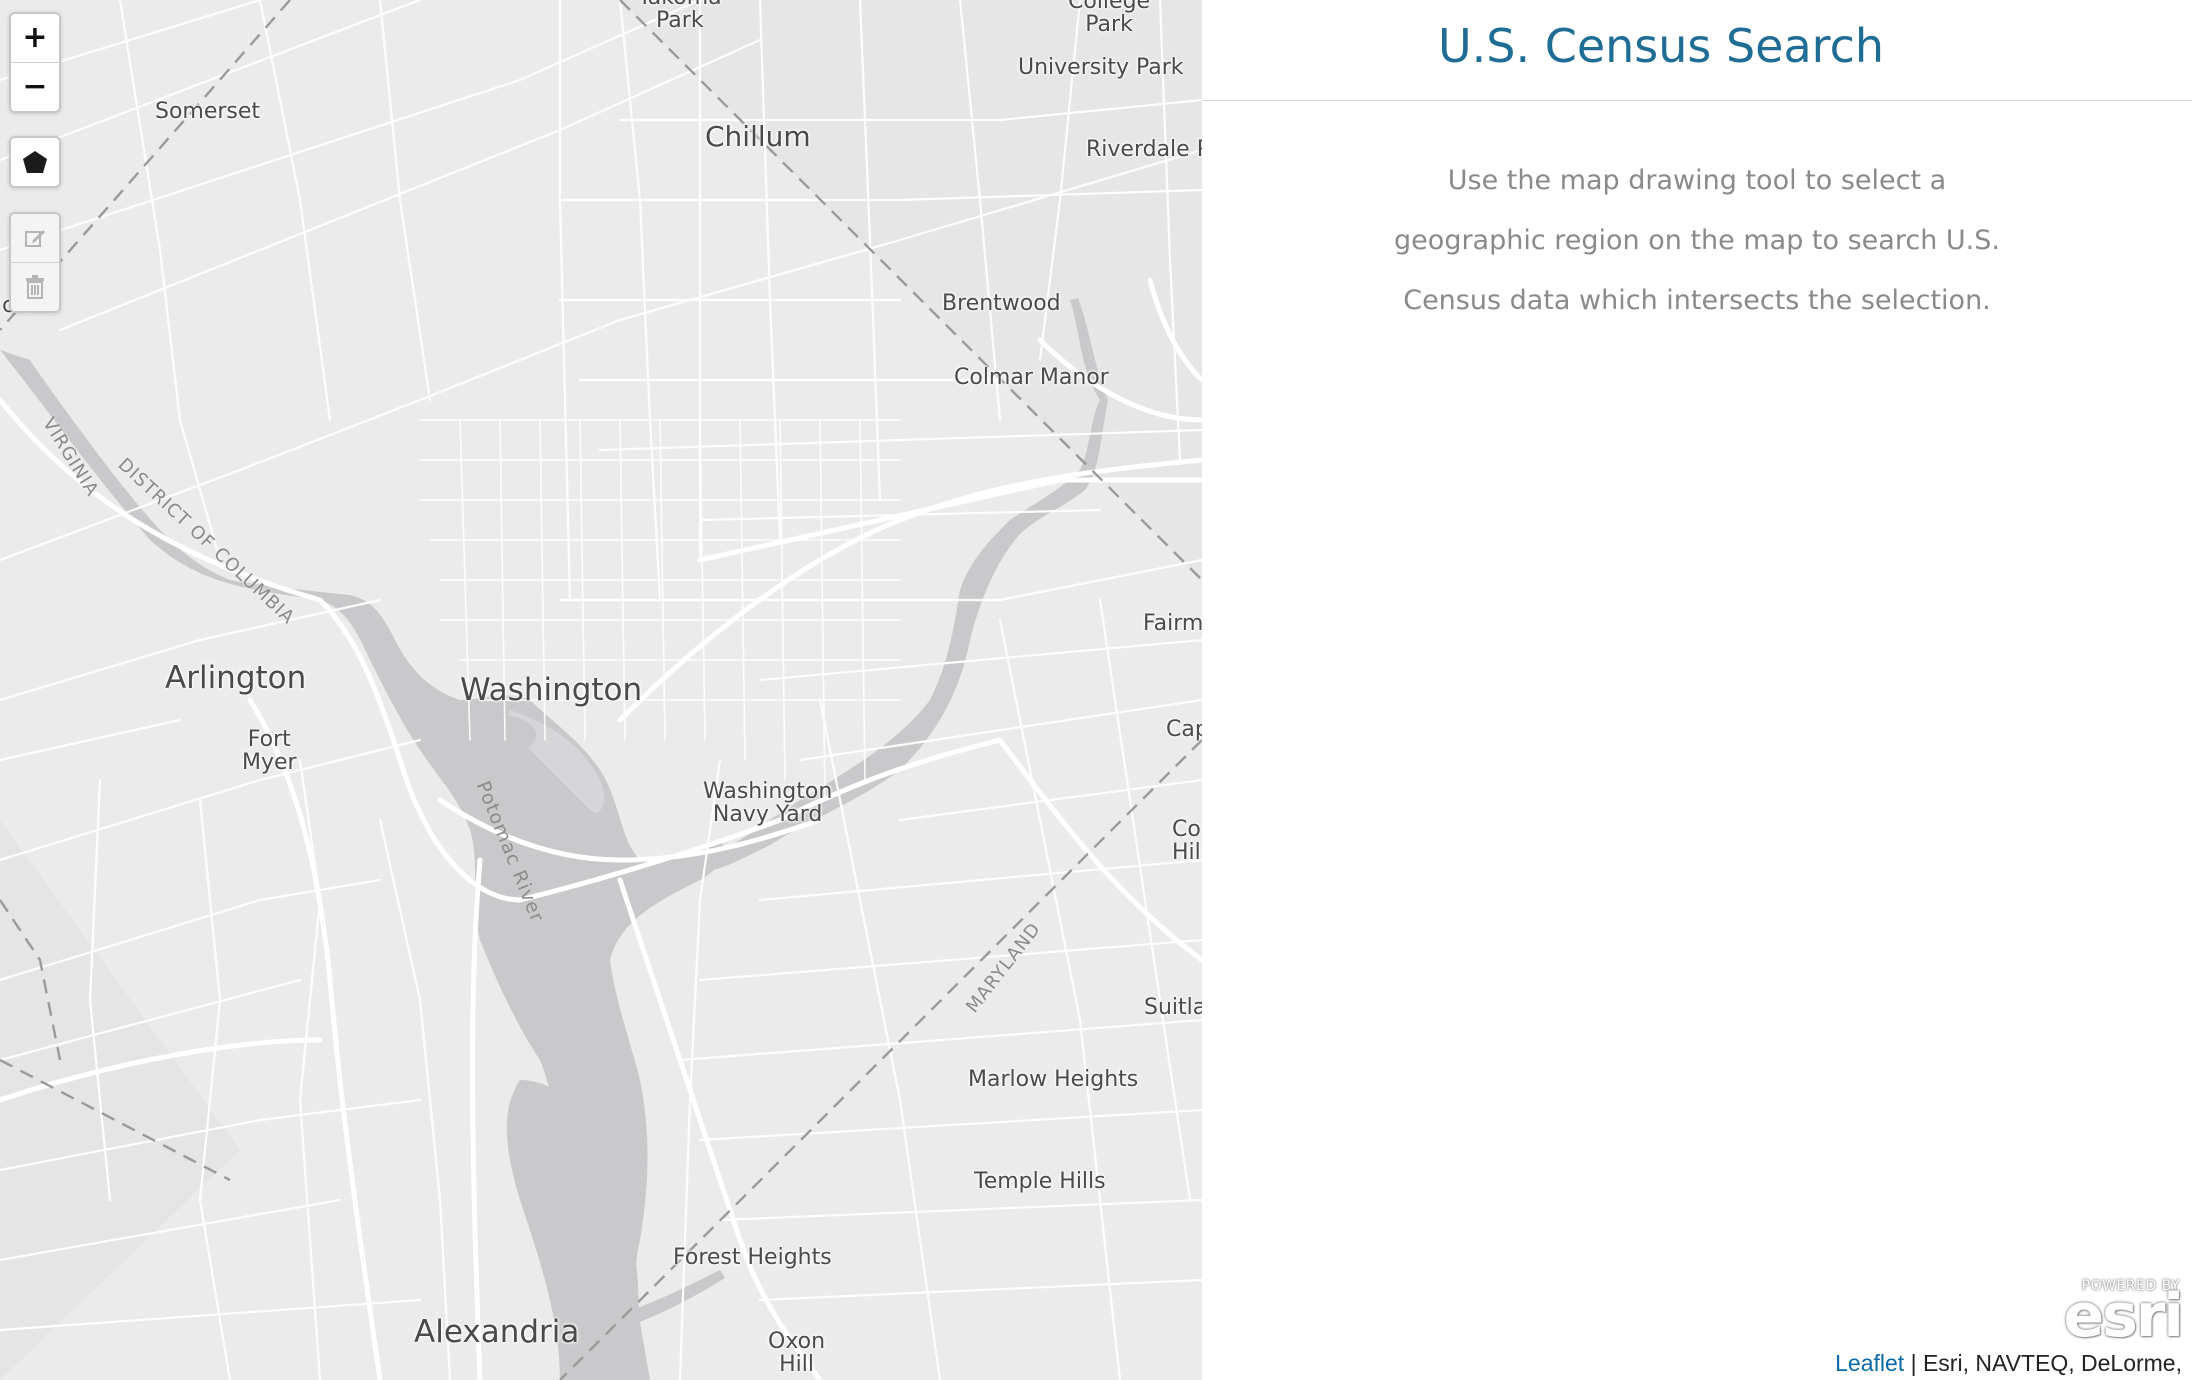  Describe the element at coordinates (758, 136) in the screenshot. I see `place-label-chillum: Chillum` at that location.